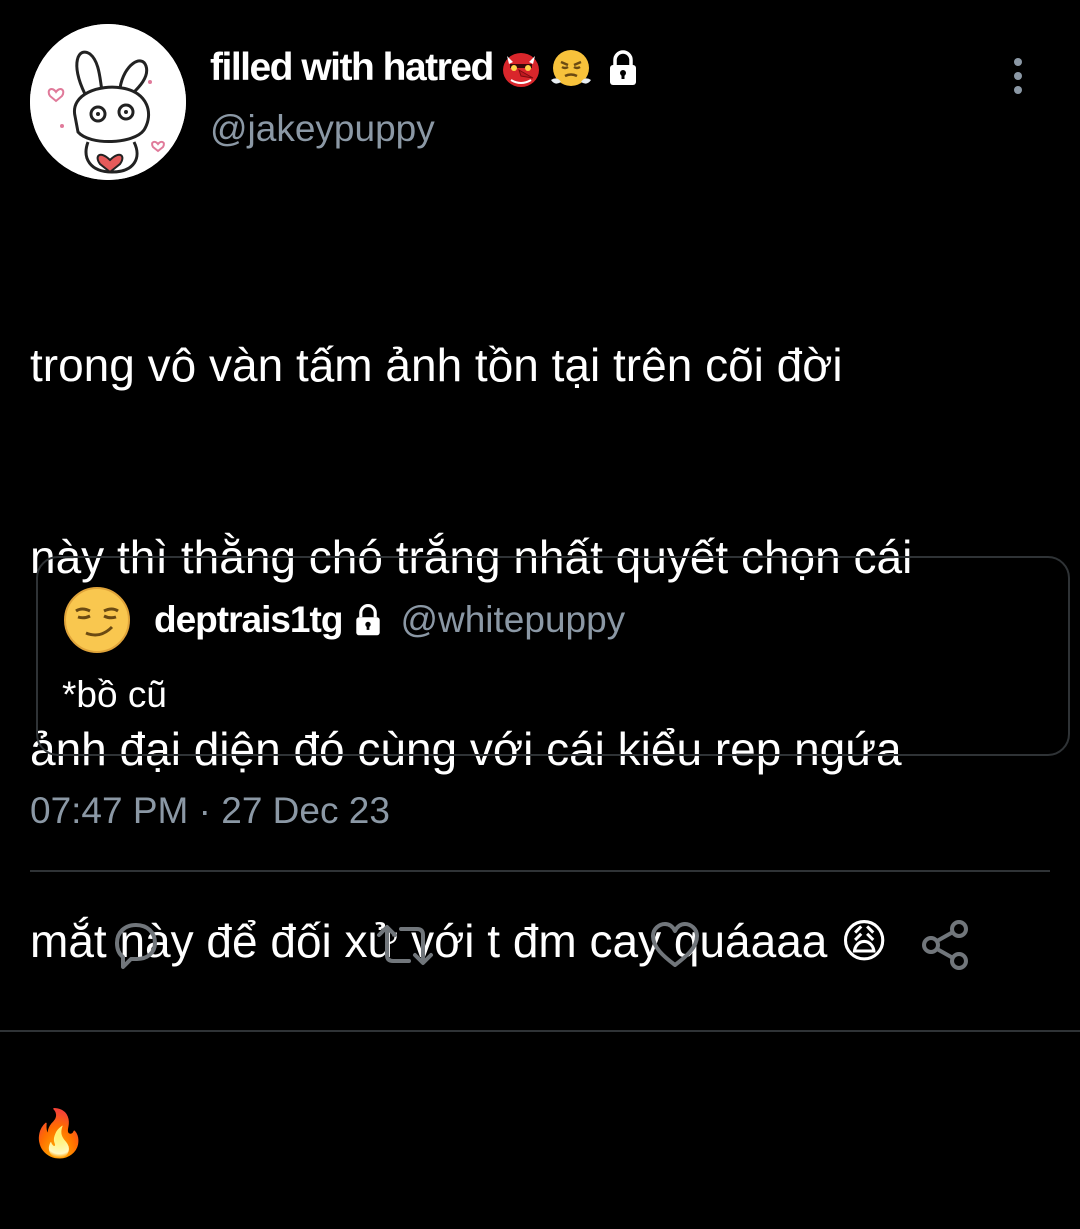 The width and height of the screenshot is (1080, 1229). I want to click on author-name-row: filled with hatred, so click(426, 68).